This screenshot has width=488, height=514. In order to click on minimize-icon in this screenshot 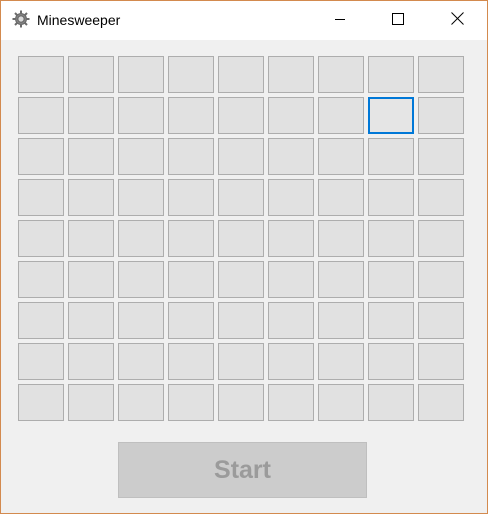, I will do `click(340, 21)`.